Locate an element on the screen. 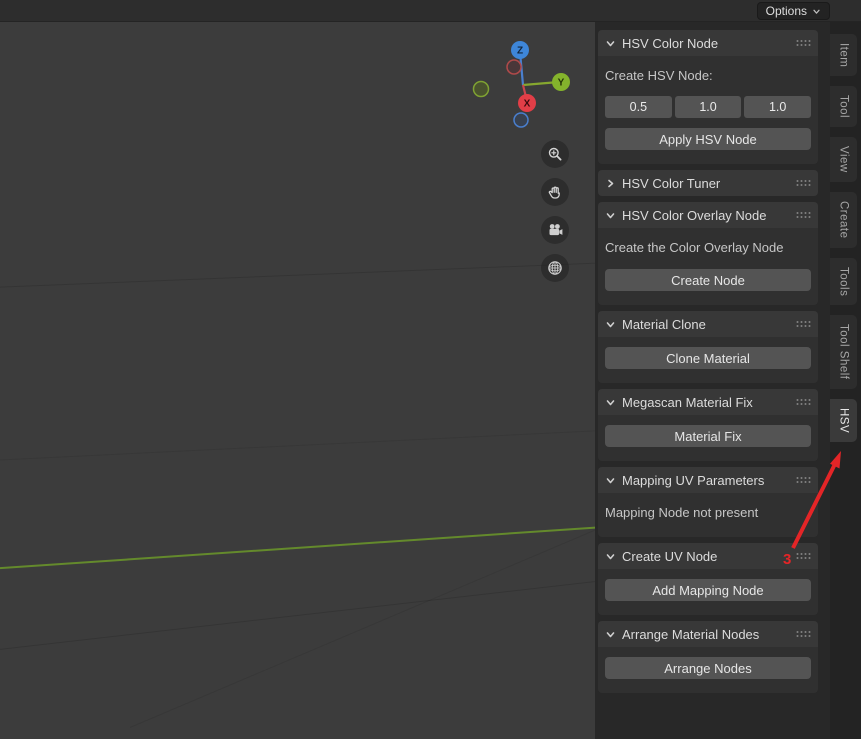 Image resolution: width=861 pixels, height=739 pixels. tab-label: Tools is located at coordinates (843, 281).